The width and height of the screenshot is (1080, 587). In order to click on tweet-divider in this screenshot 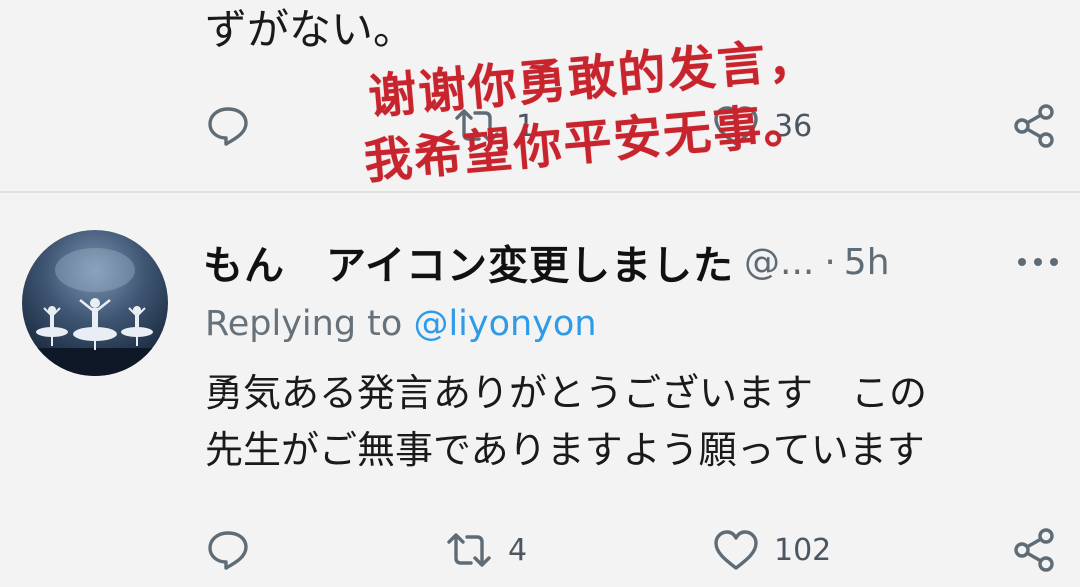, I will do `click(540, 192)`.